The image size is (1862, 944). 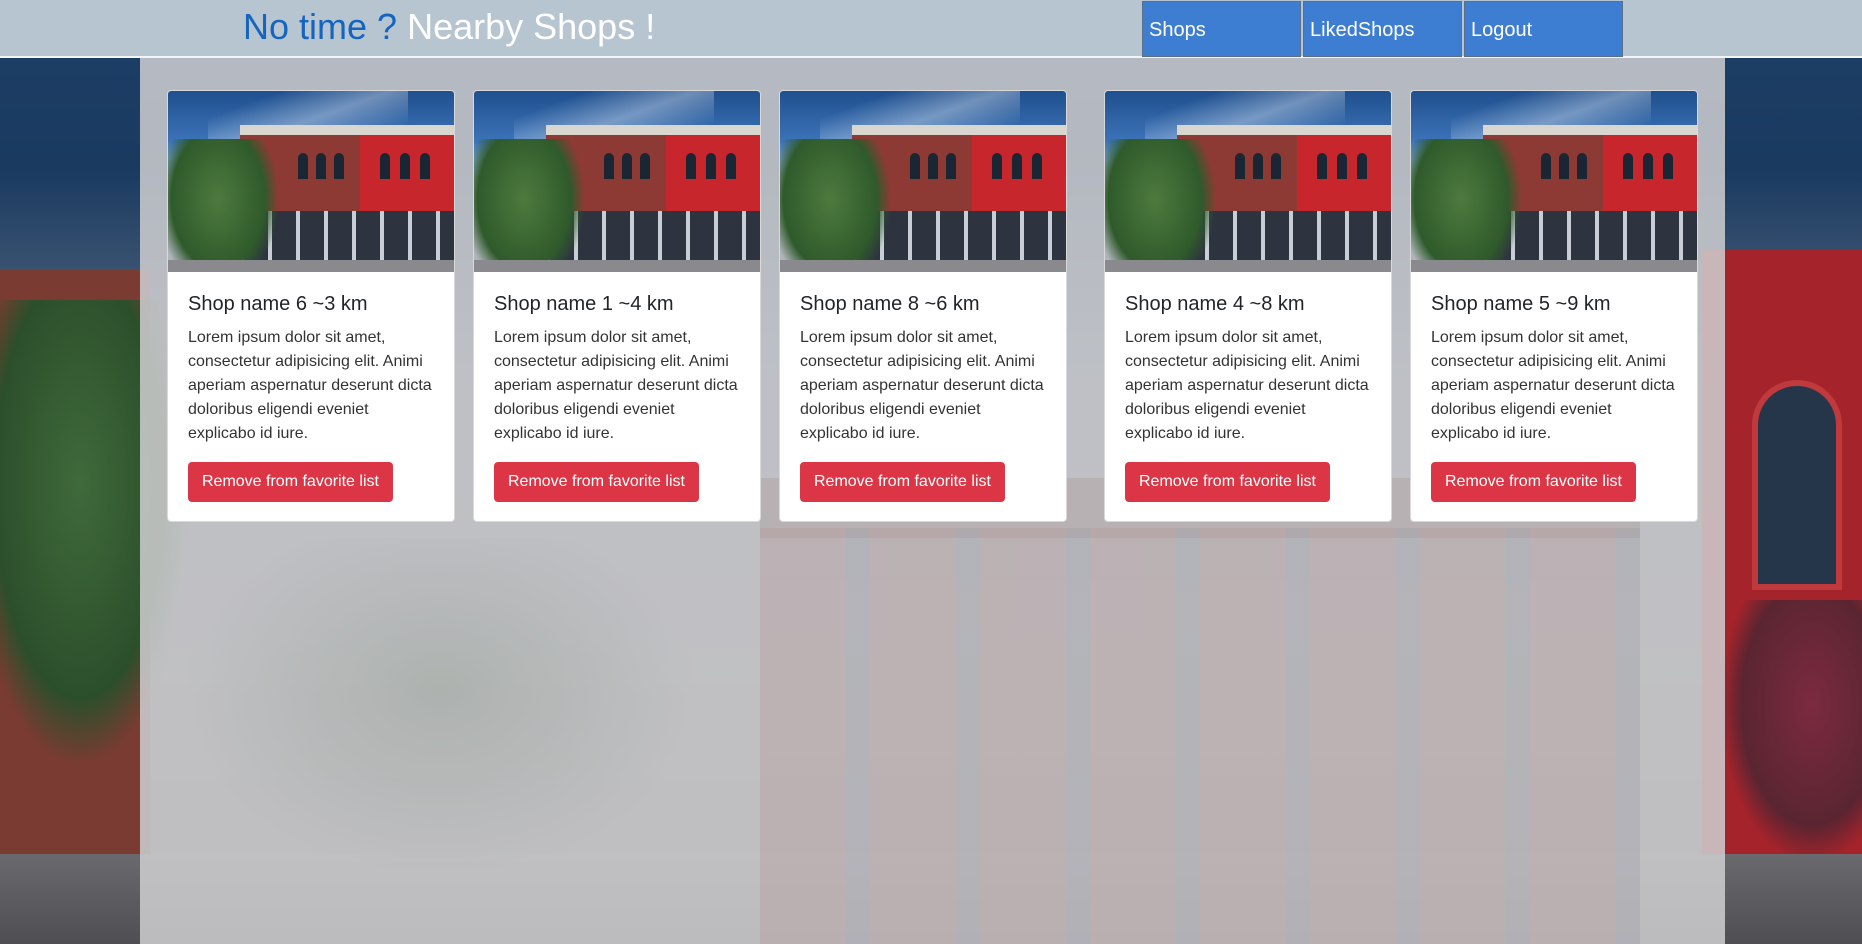 I want to click on brand-title: No time ? Nearby Shops !, so click(x=449, y=27).